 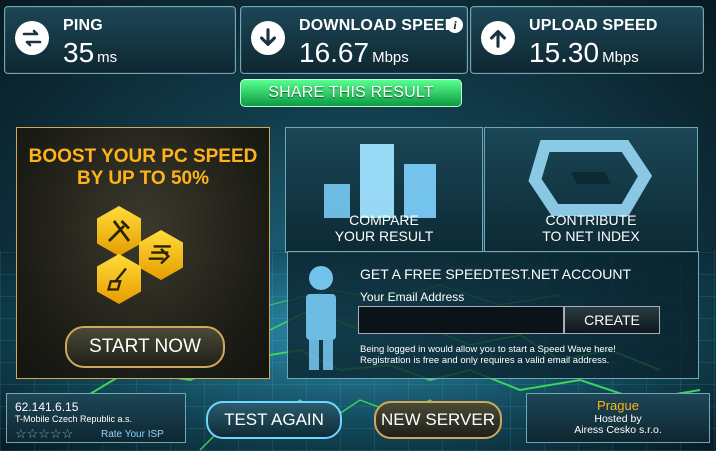 What do you see at coordinates (143, 156) in the screenshot?
I see `boost-title-line1: BOOST YOUR PC SPEED` at bounding box center [143, 156].